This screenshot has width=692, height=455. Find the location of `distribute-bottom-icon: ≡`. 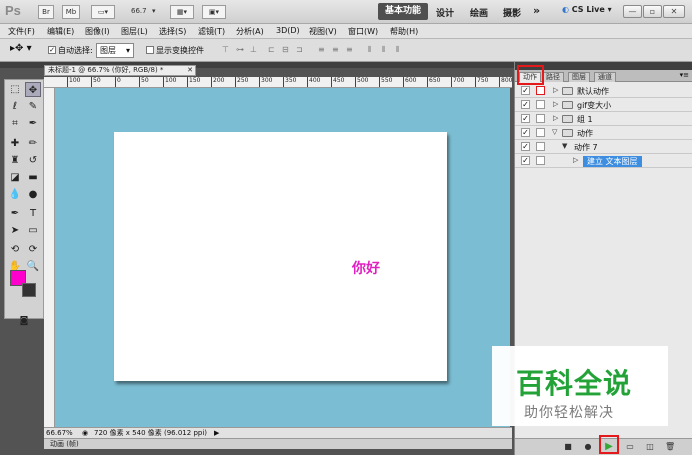

distribute-bottom-icon: ≡ is located at coordinates (352, 50).